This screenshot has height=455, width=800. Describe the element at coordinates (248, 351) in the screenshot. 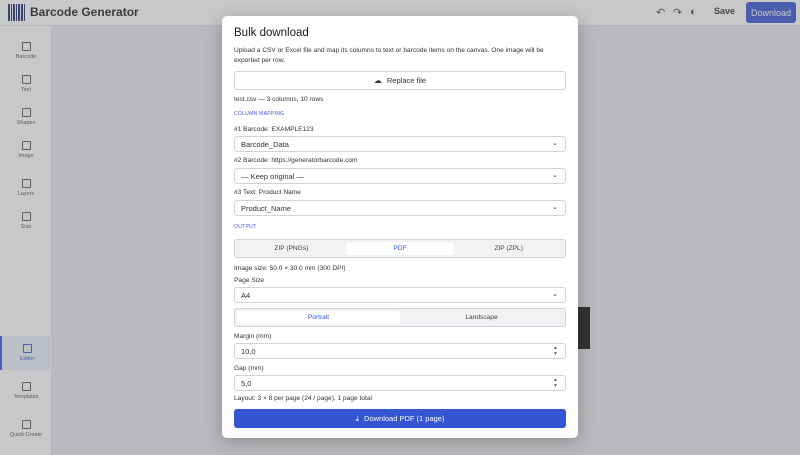

I see `stepper-value: 10,0` at that location.